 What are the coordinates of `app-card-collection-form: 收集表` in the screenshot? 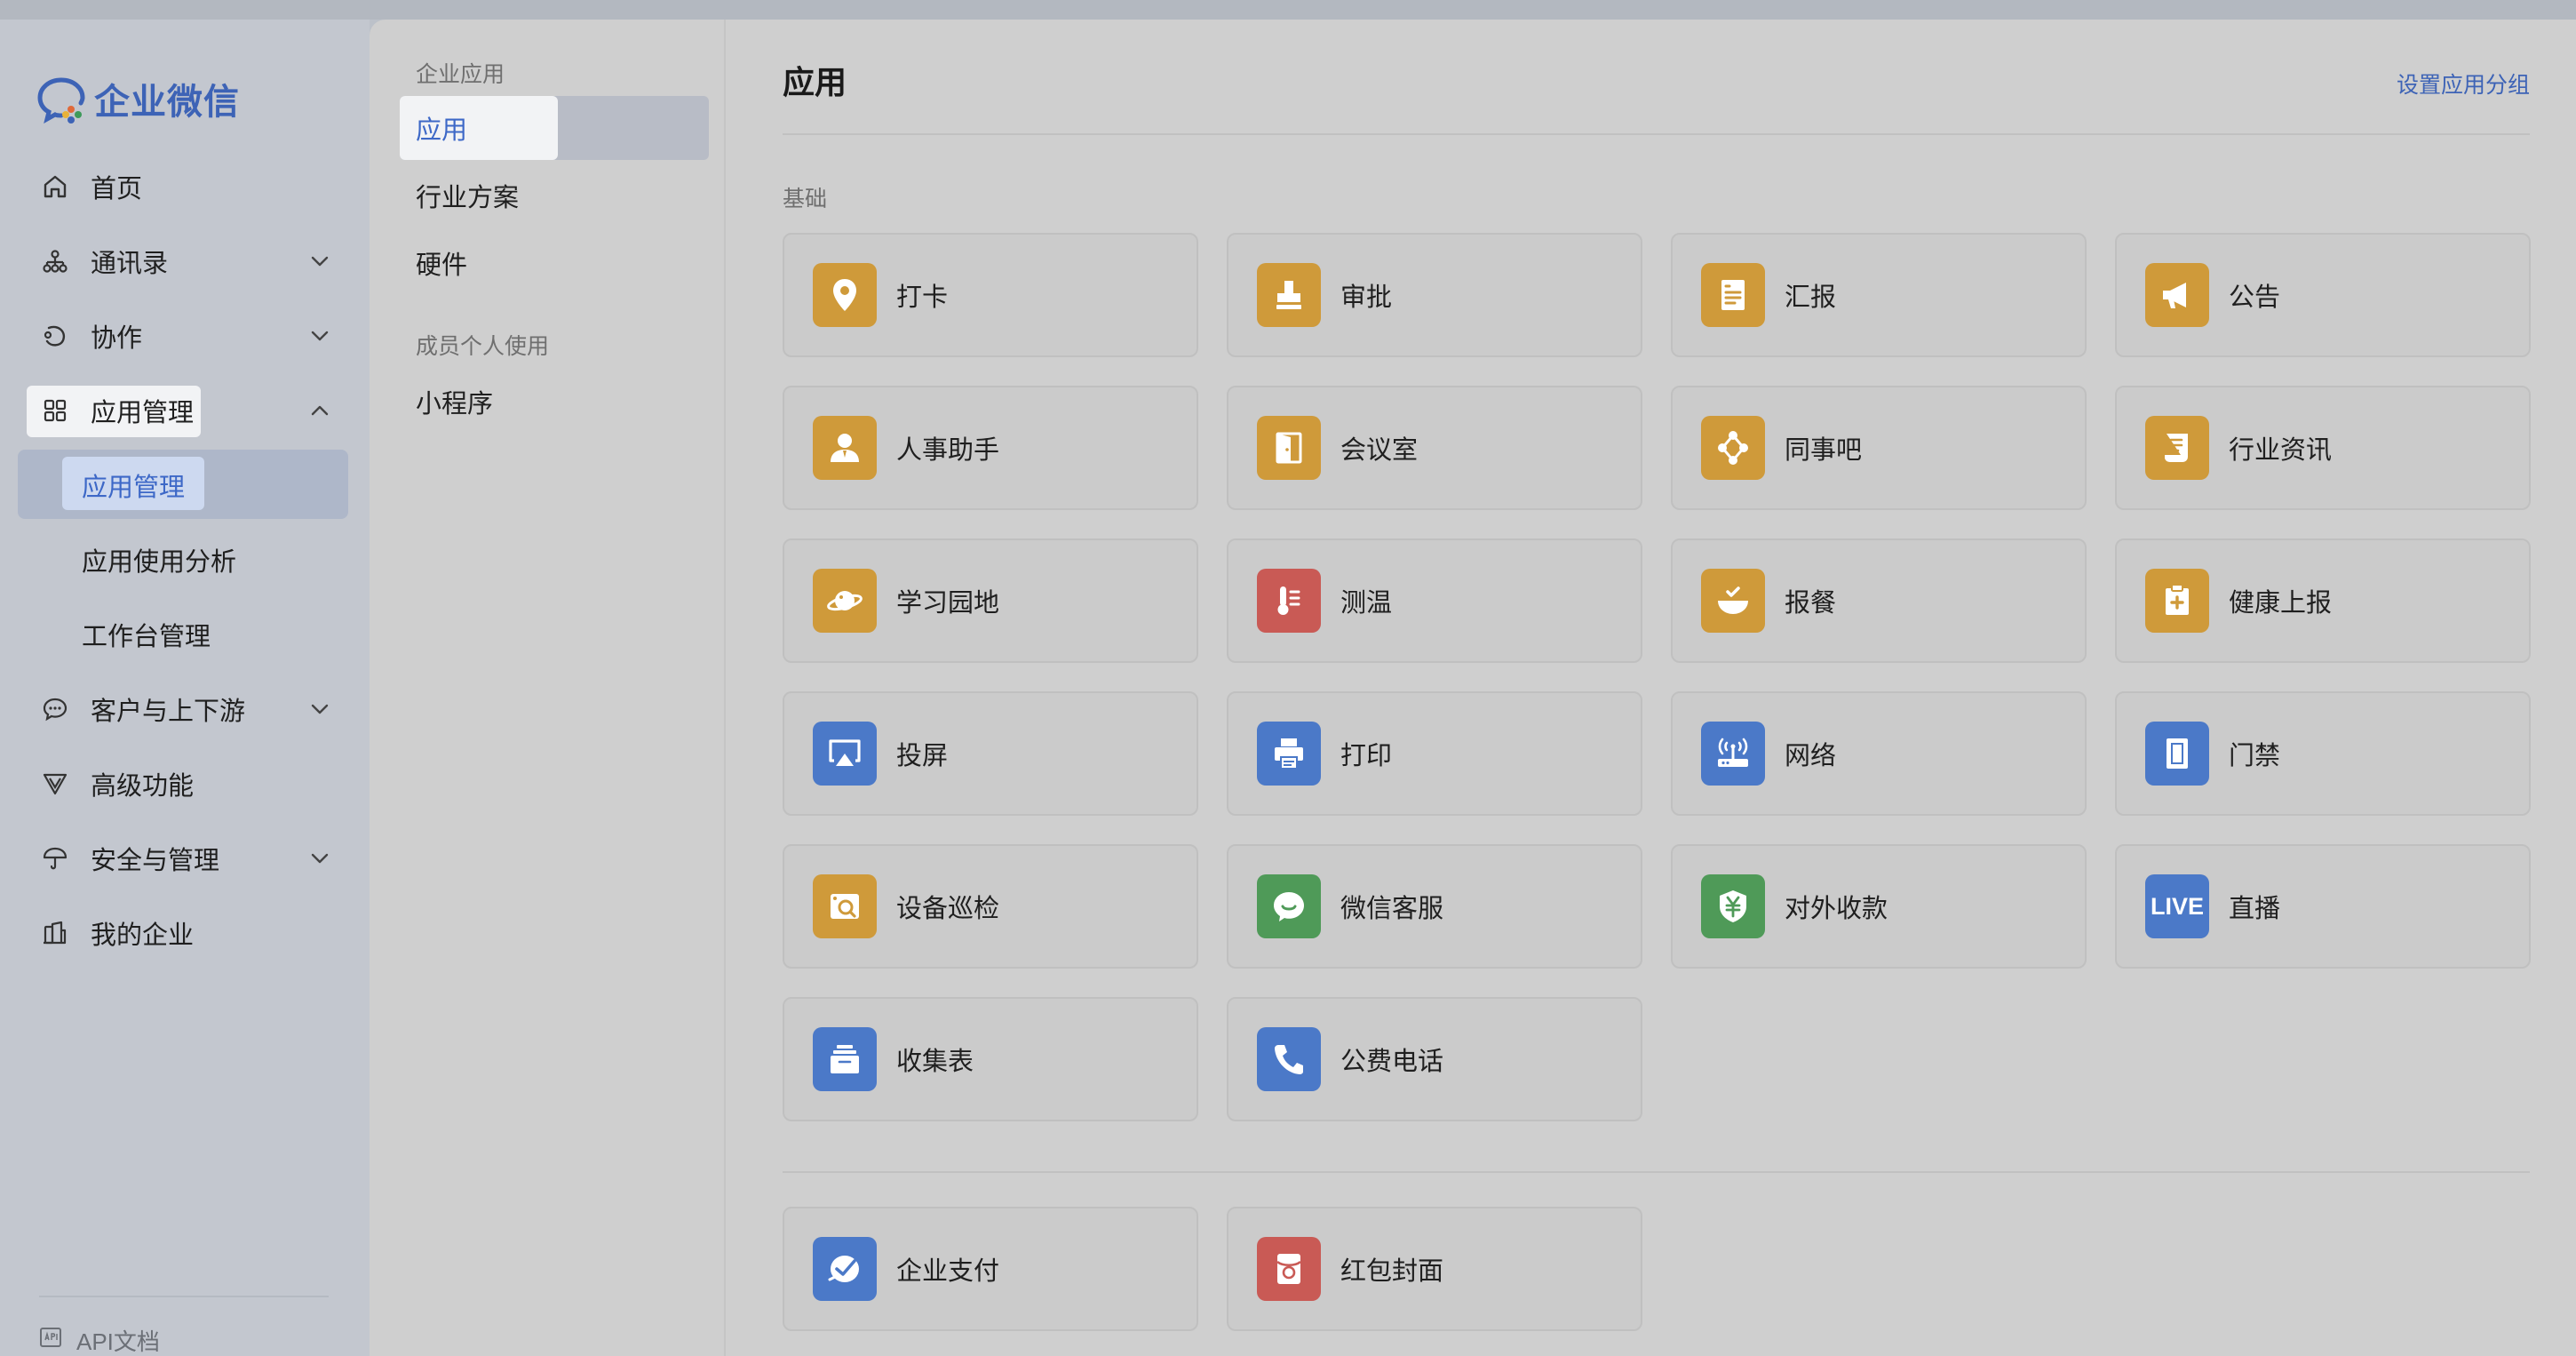 It's located at (990, 1059).